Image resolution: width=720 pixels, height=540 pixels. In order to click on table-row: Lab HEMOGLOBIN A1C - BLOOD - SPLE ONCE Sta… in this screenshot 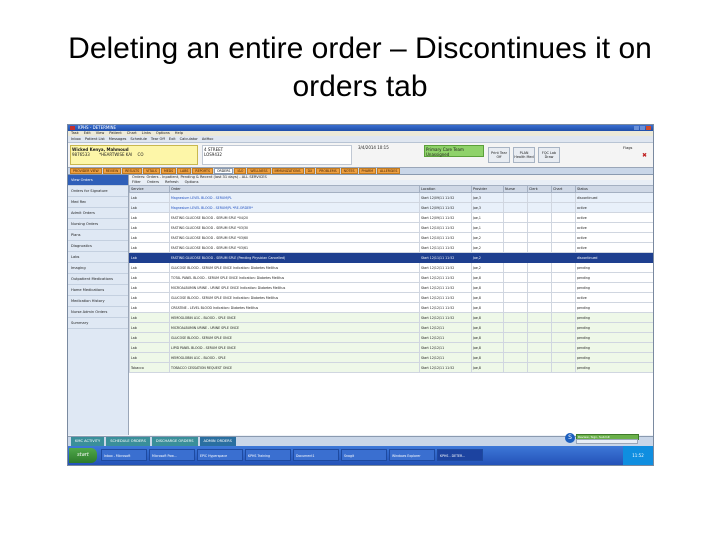, I will do `click(391, 317)`.